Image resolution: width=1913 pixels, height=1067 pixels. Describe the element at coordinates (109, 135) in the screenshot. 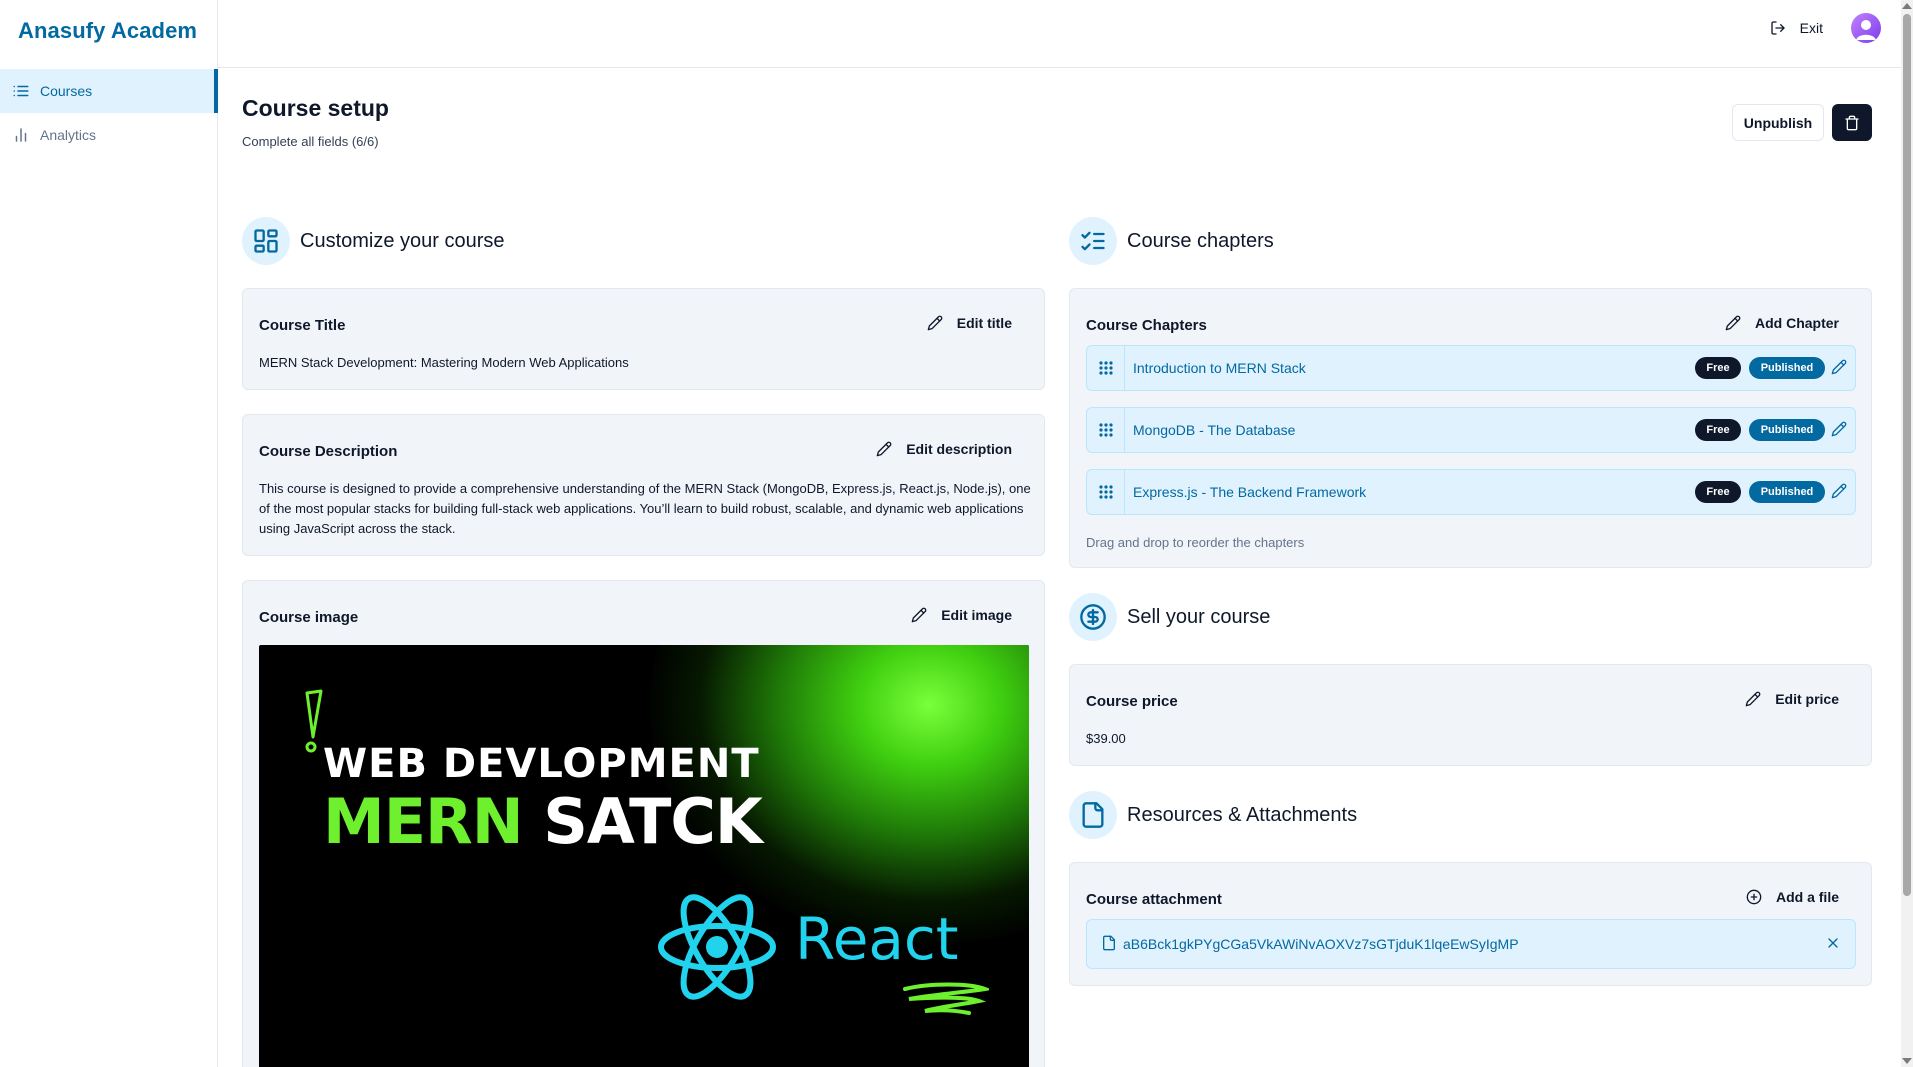

I see `sidebar-item-analytics: Analytics` at that location.